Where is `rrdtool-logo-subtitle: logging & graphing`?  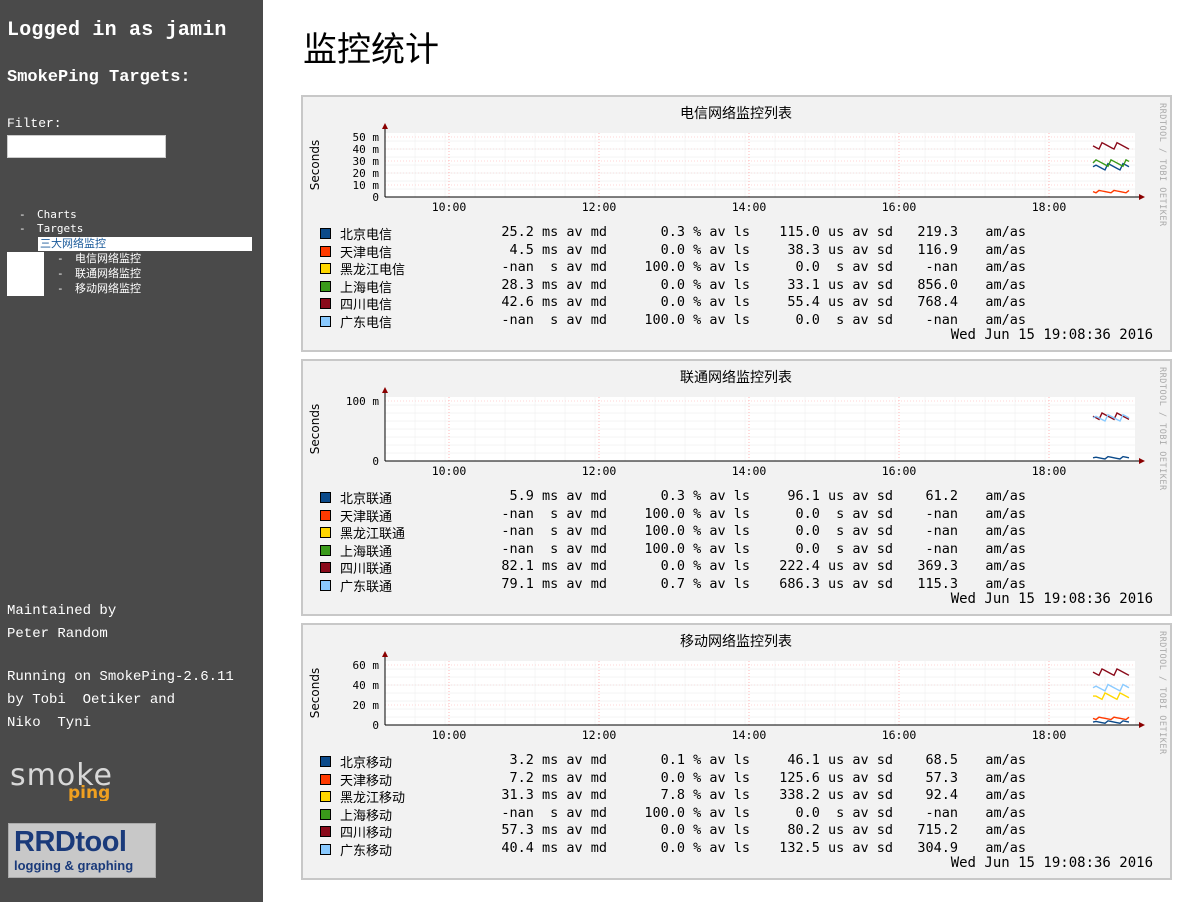
rrdtool-logo-subtitle: logging & graphing is located at coordinates (74, 865).